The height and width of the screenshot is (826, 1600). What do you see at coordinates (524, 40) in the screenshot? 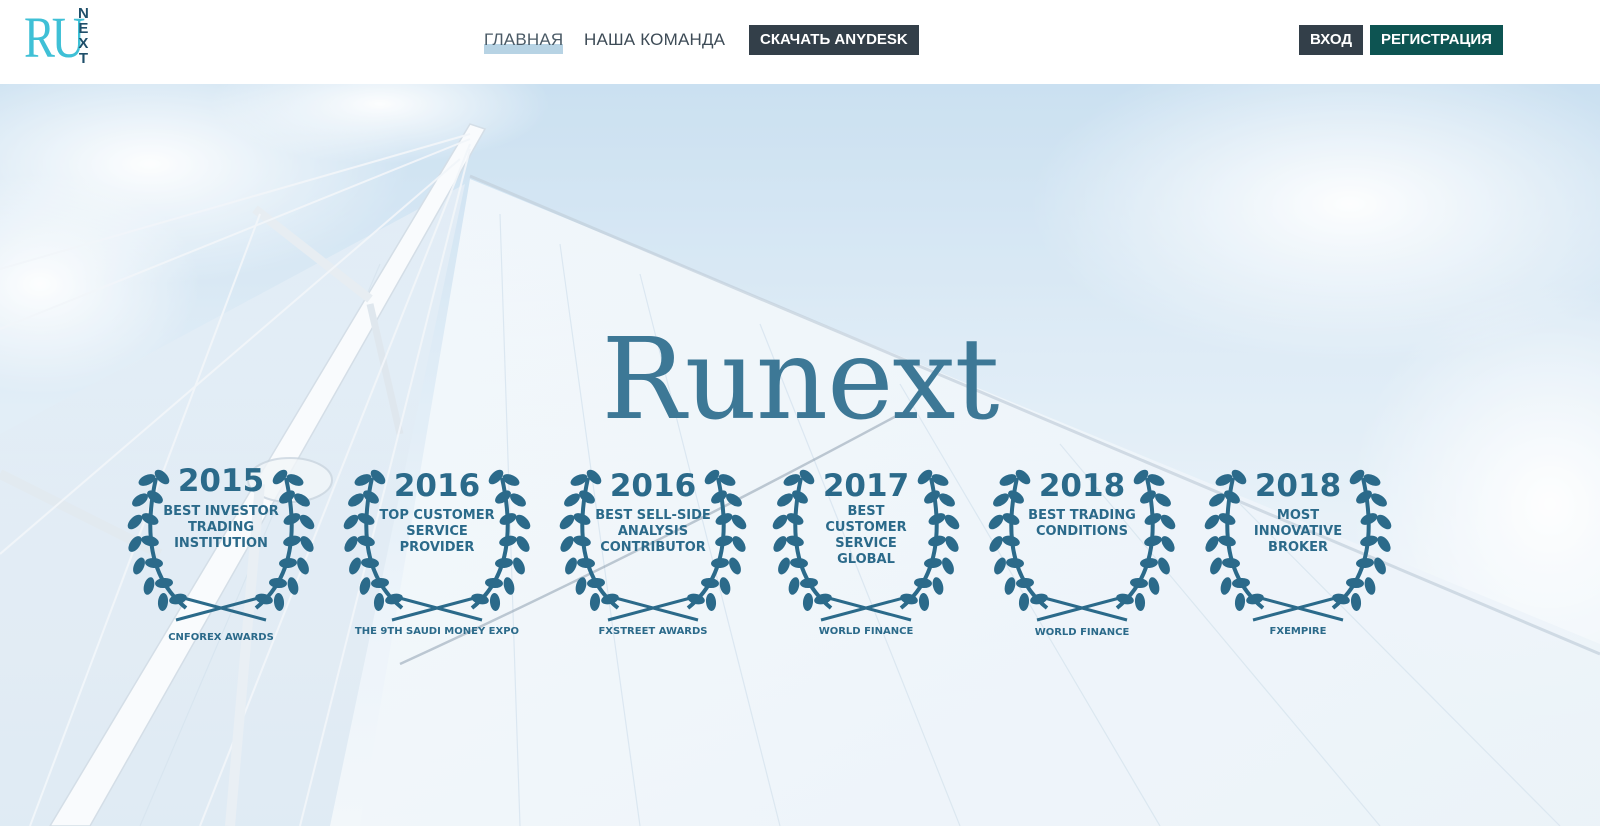
I see `nav-item-home: ГЛАВНАЯ` at bounding box center [524, 40].